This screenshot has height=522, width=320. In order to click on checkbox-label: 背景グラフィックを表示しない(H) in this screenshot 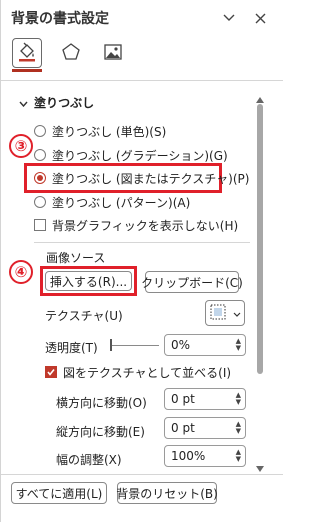, I will do `click(145, 225)`.